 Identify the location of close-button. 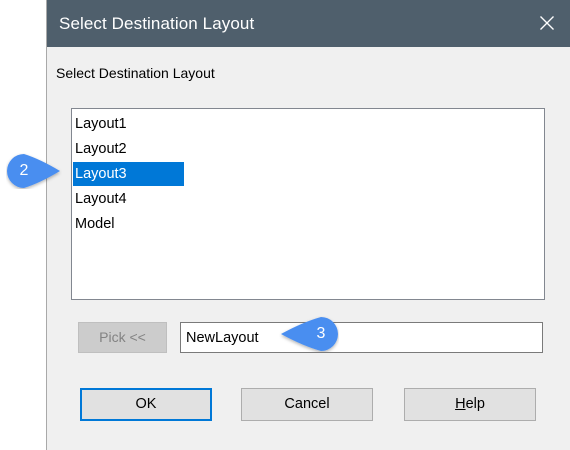
(547, 23).